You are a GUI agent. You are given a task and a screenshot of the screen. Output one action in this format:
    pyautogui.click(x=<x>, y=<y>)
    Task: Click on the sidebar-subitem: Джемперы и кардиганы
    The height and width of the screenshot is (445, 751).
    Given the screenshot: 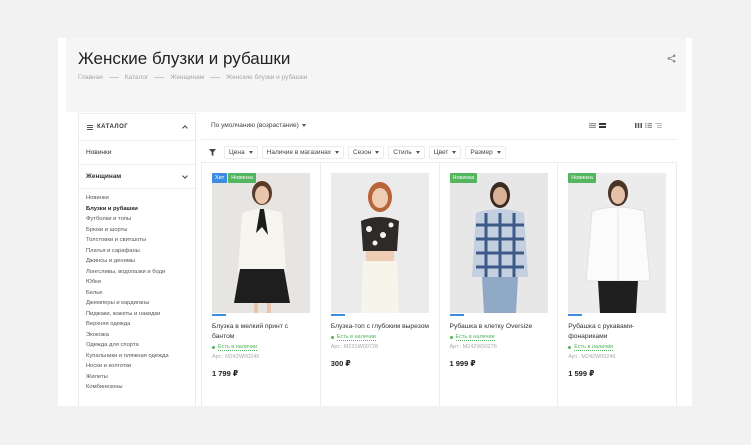 What is the action you would take?
    pyautogui.click(x=137, y=303)
    